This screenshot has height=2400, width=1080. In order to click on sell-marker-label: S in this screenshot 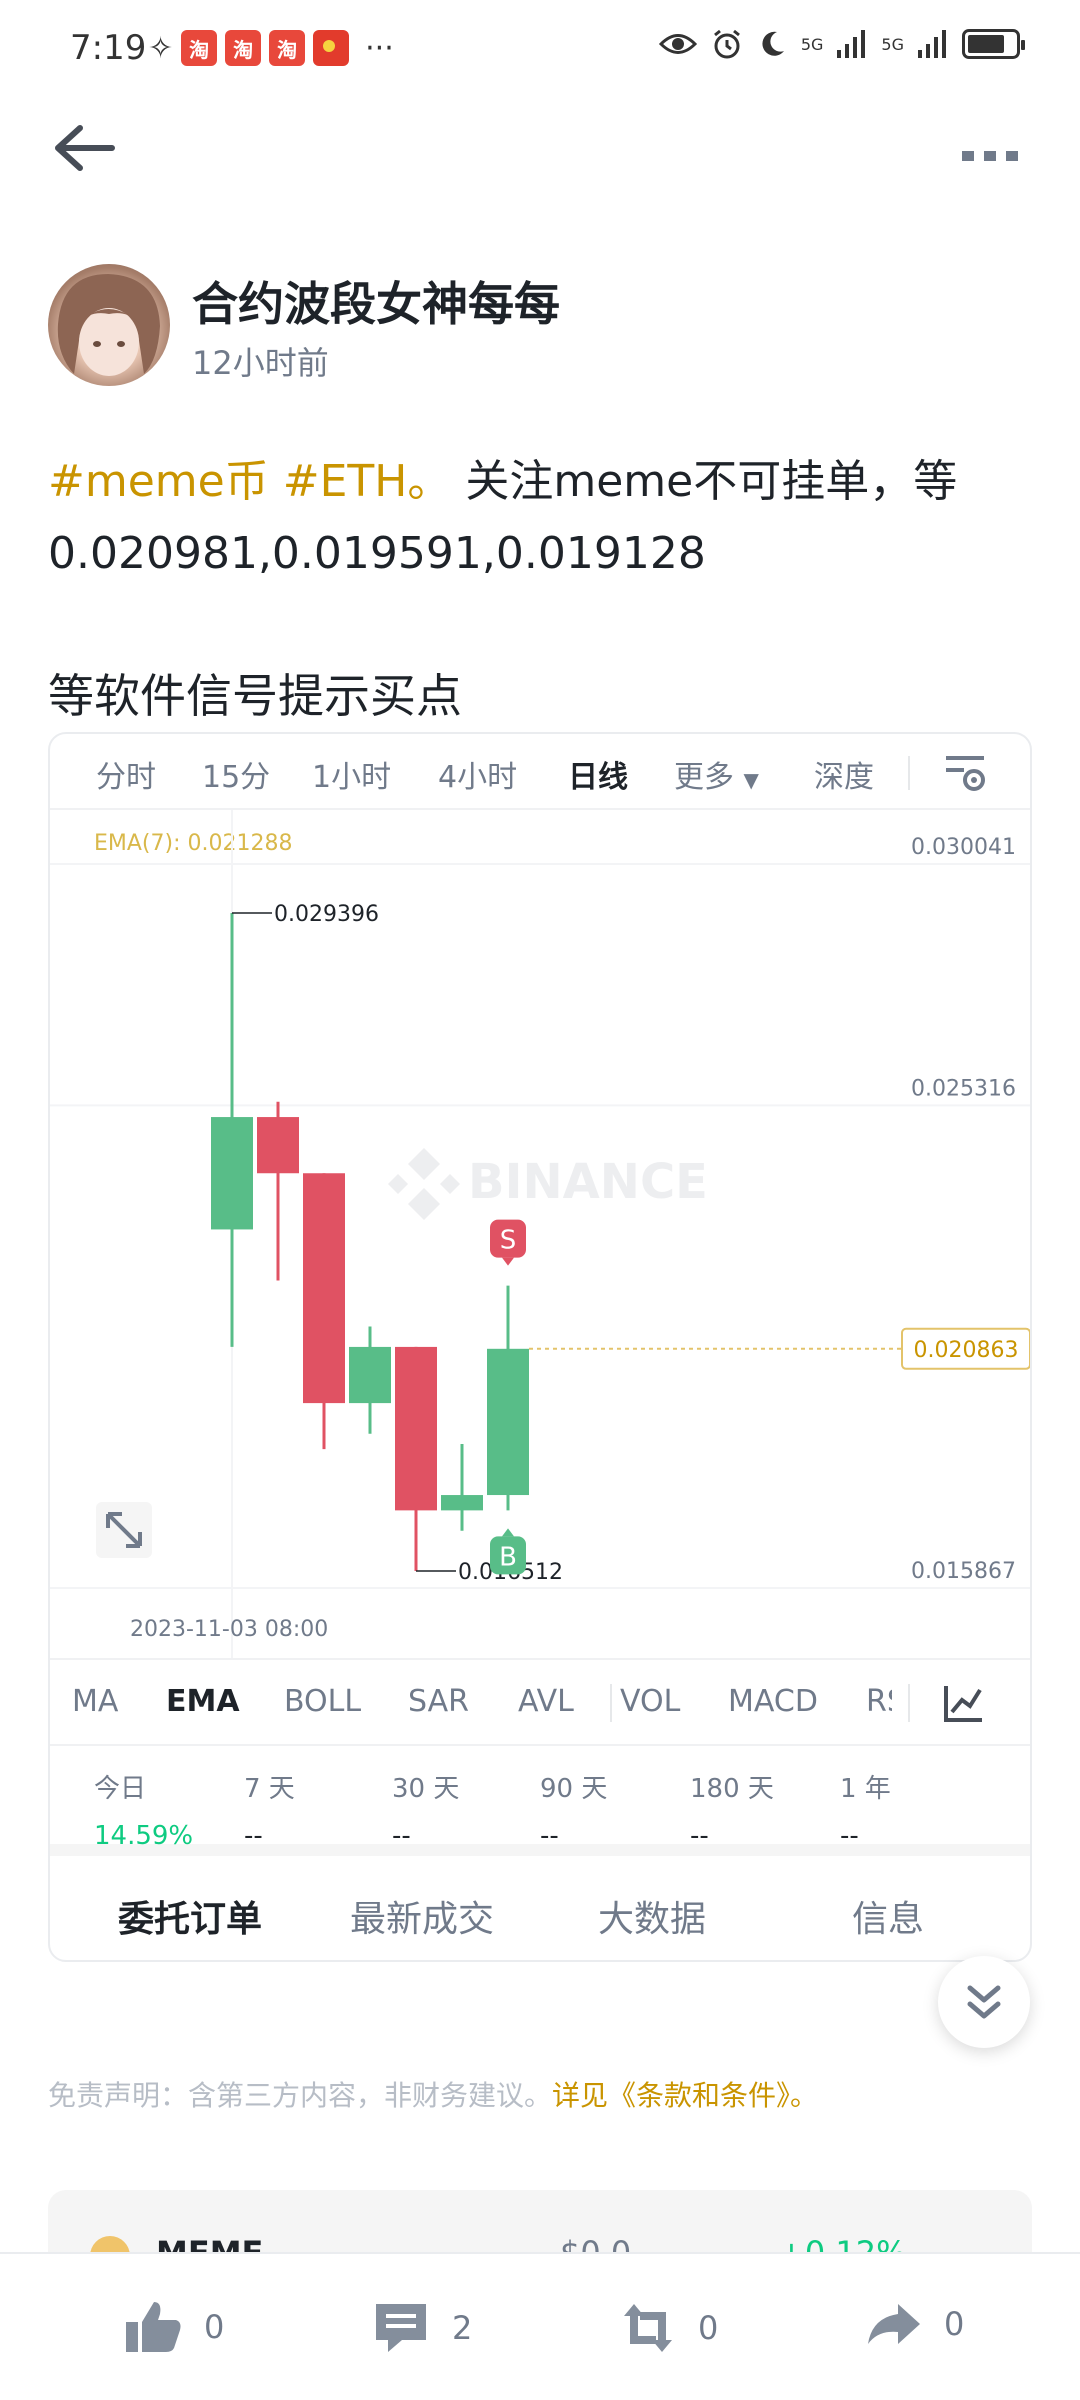, I will do `click(508, 1241)`.